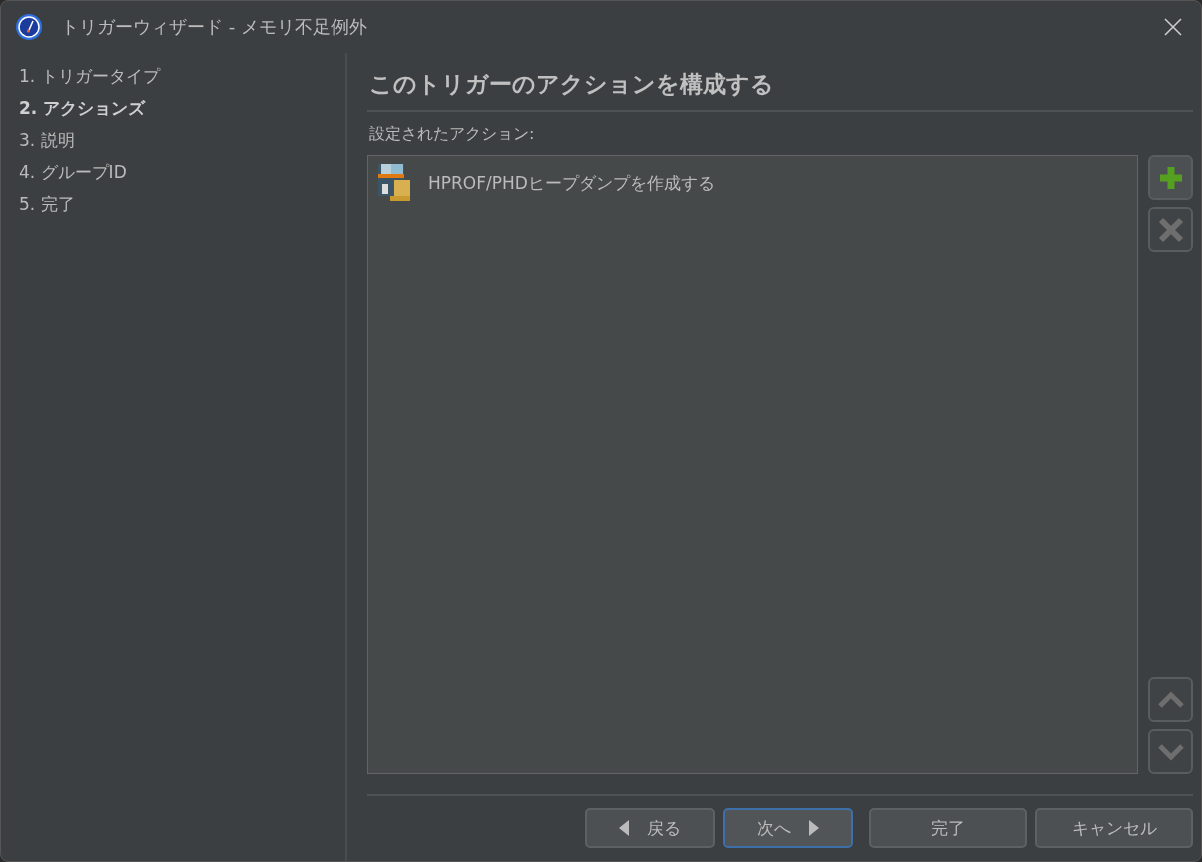  I want to click on chevron-up-icon, so click(1170, 699).